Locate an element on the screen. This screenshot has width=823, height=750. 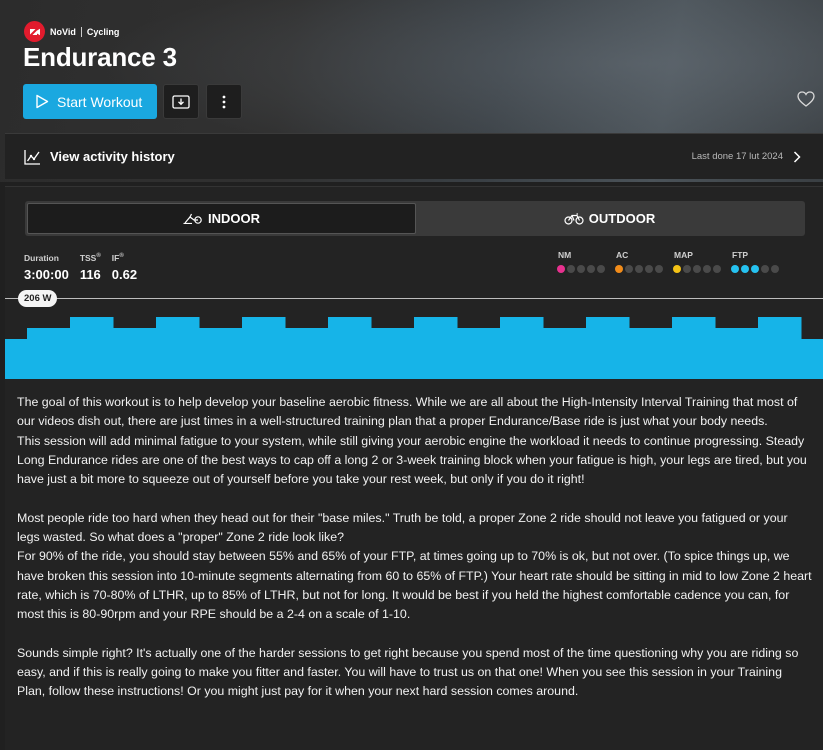
zone-label: MAP is located at coordinates (683, 255).